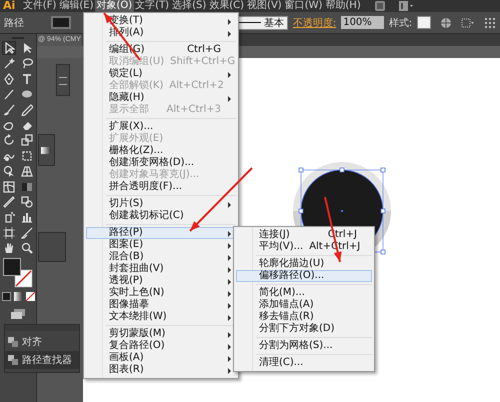 This screenshot has width=500, height=402. Describe the element at coordinates (30, 297) in the screenshot. I see `none-mode-button` at that location.